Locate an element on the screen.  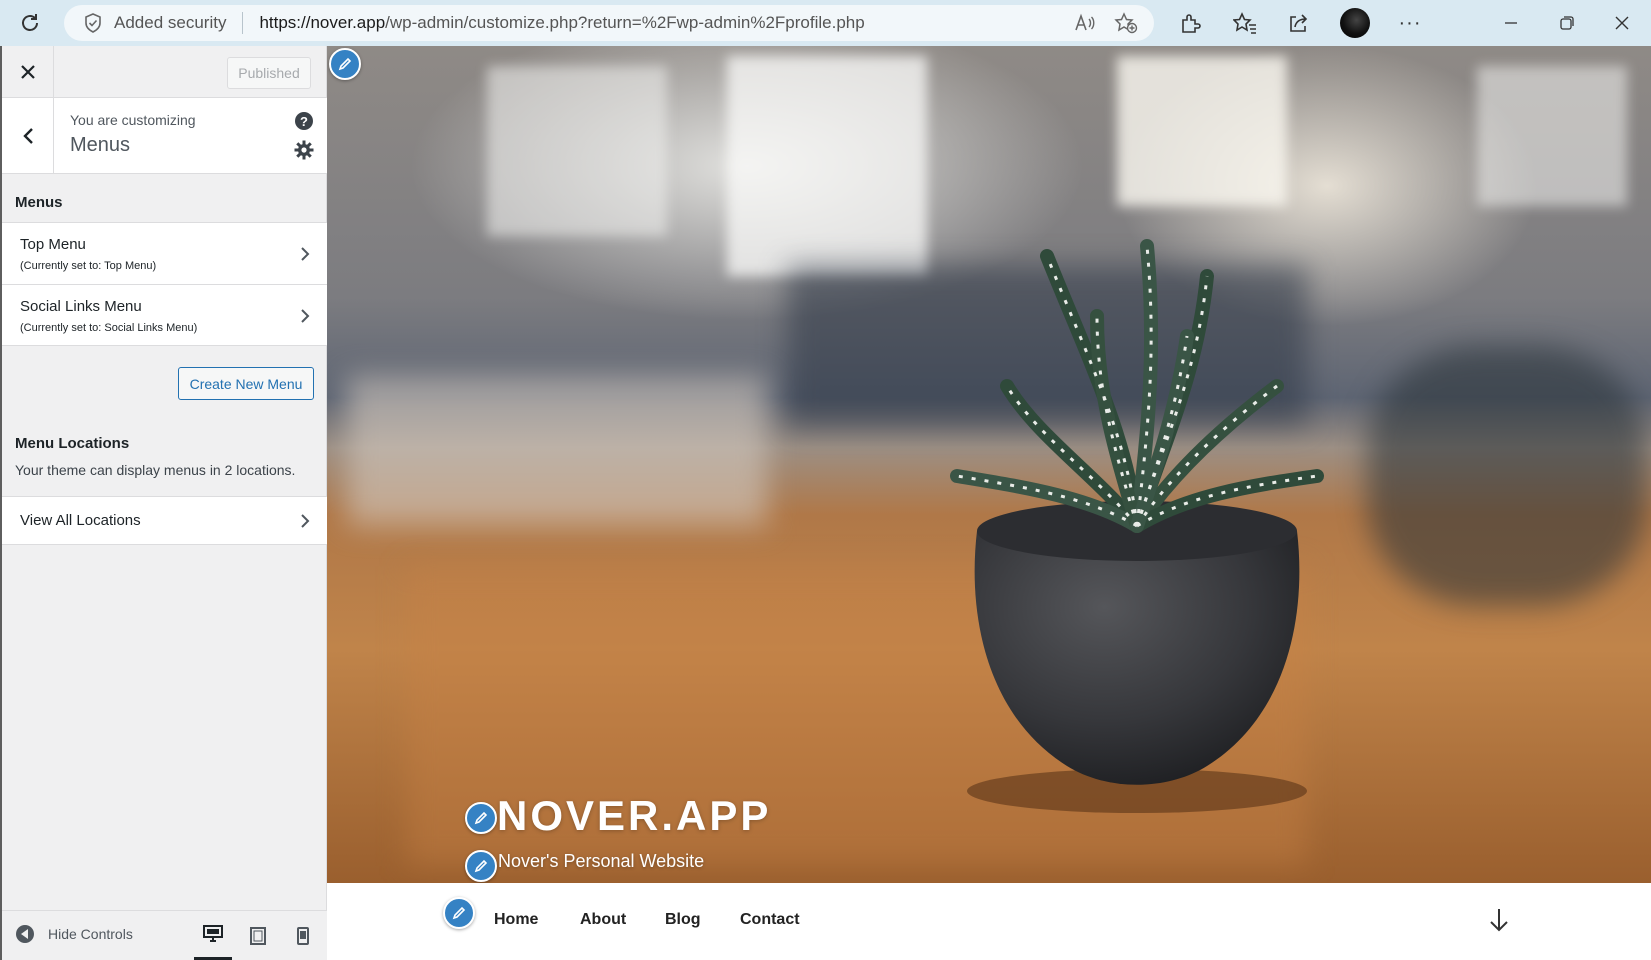
view-all-locations-button: View All Locations is located at coordinates (164, 520).